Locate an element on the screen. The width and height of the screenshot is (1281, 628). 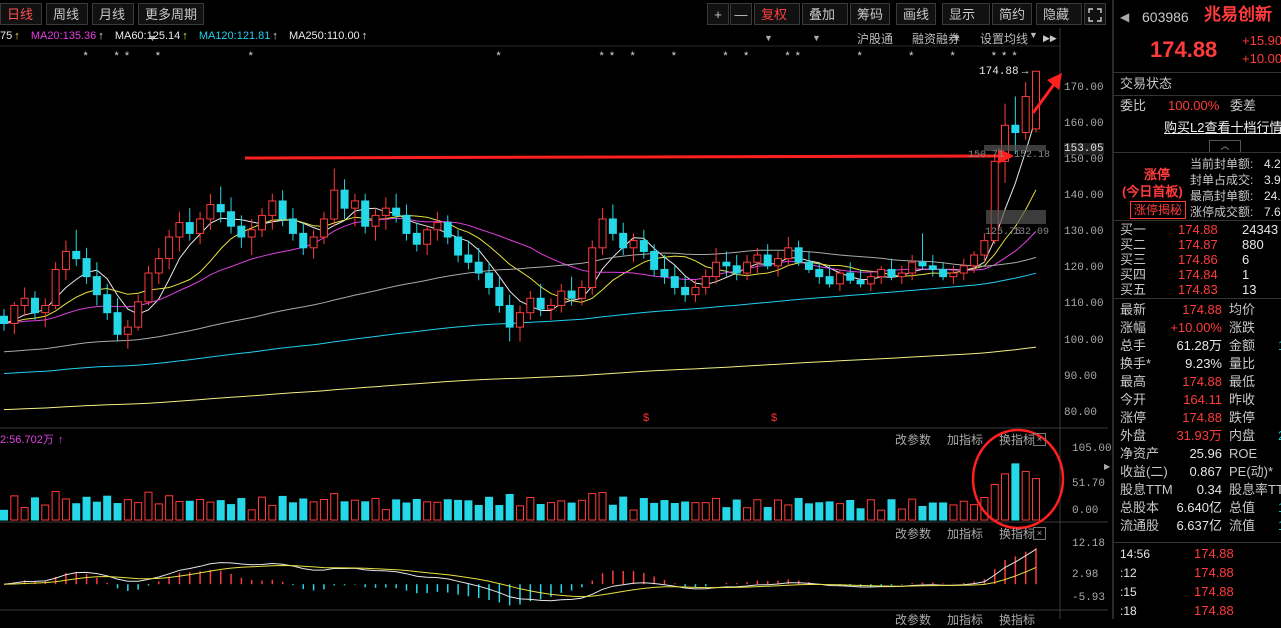
macd-switch-indicator-button: 换指标 is located at coordinates (1017, 534).